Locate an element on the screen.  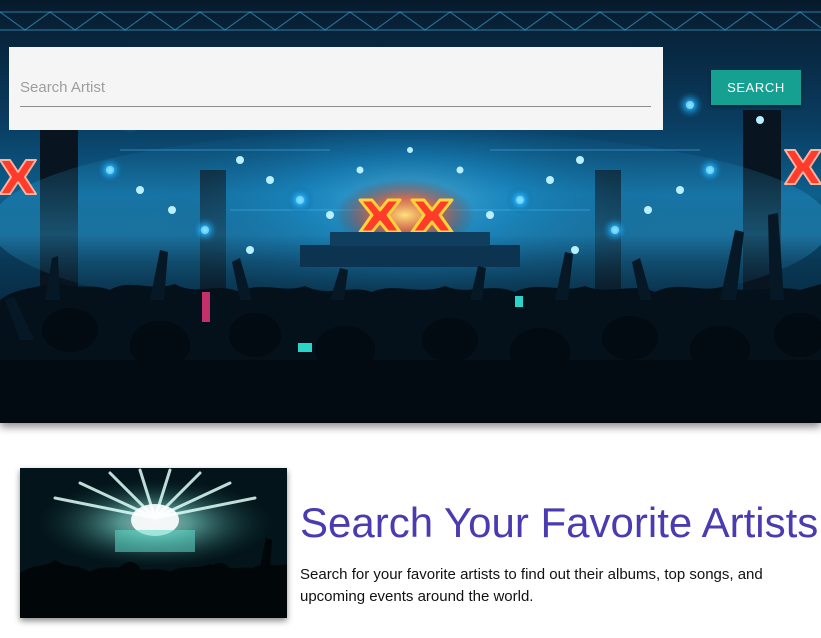
search-panel is located at coordinates (336, 88).